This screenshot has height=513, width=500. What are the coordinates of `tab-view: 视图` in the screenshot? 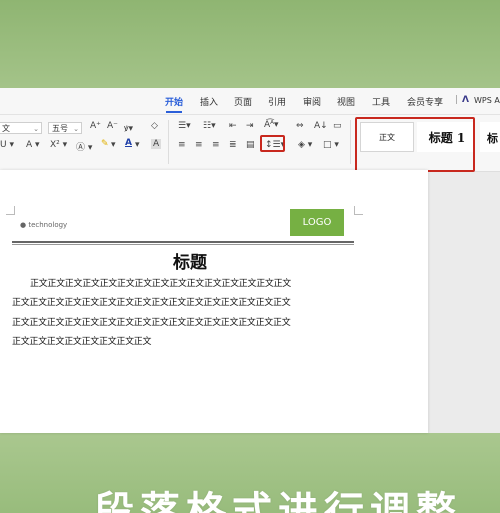 It's located at (346, 101).